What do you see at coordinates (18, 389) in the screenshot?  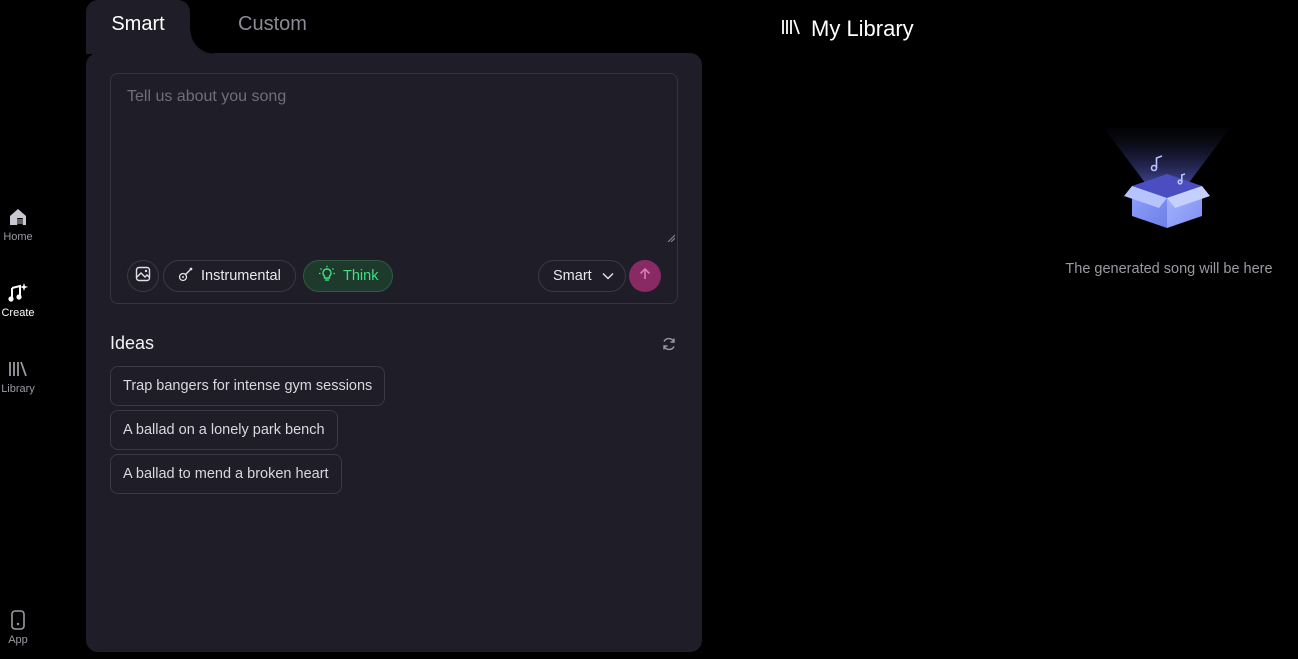 I see `sidebar-item-label: Library` at bounding box center [18, 389].